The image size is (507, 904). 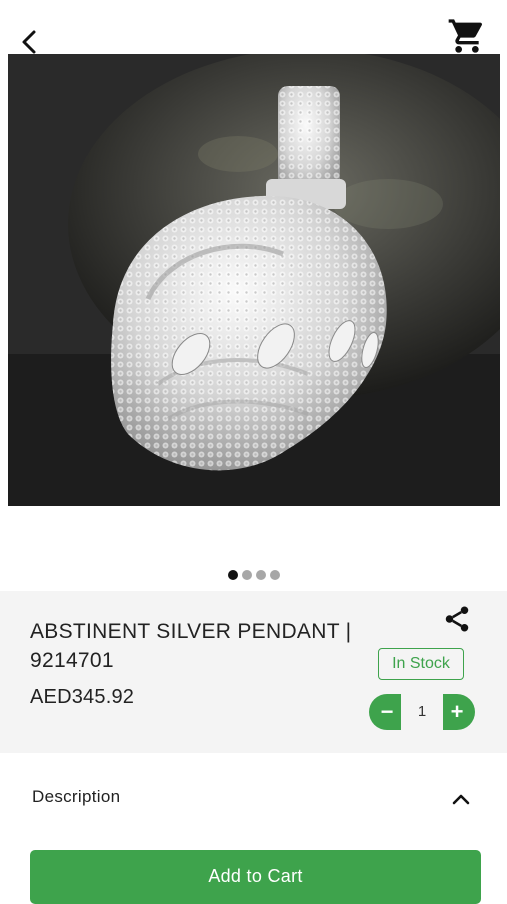 What do you see at coordinates (255, 877) in the screenshot?
I see `add-to-cart-button: Add to Cart` at bounding box center [255, 877].